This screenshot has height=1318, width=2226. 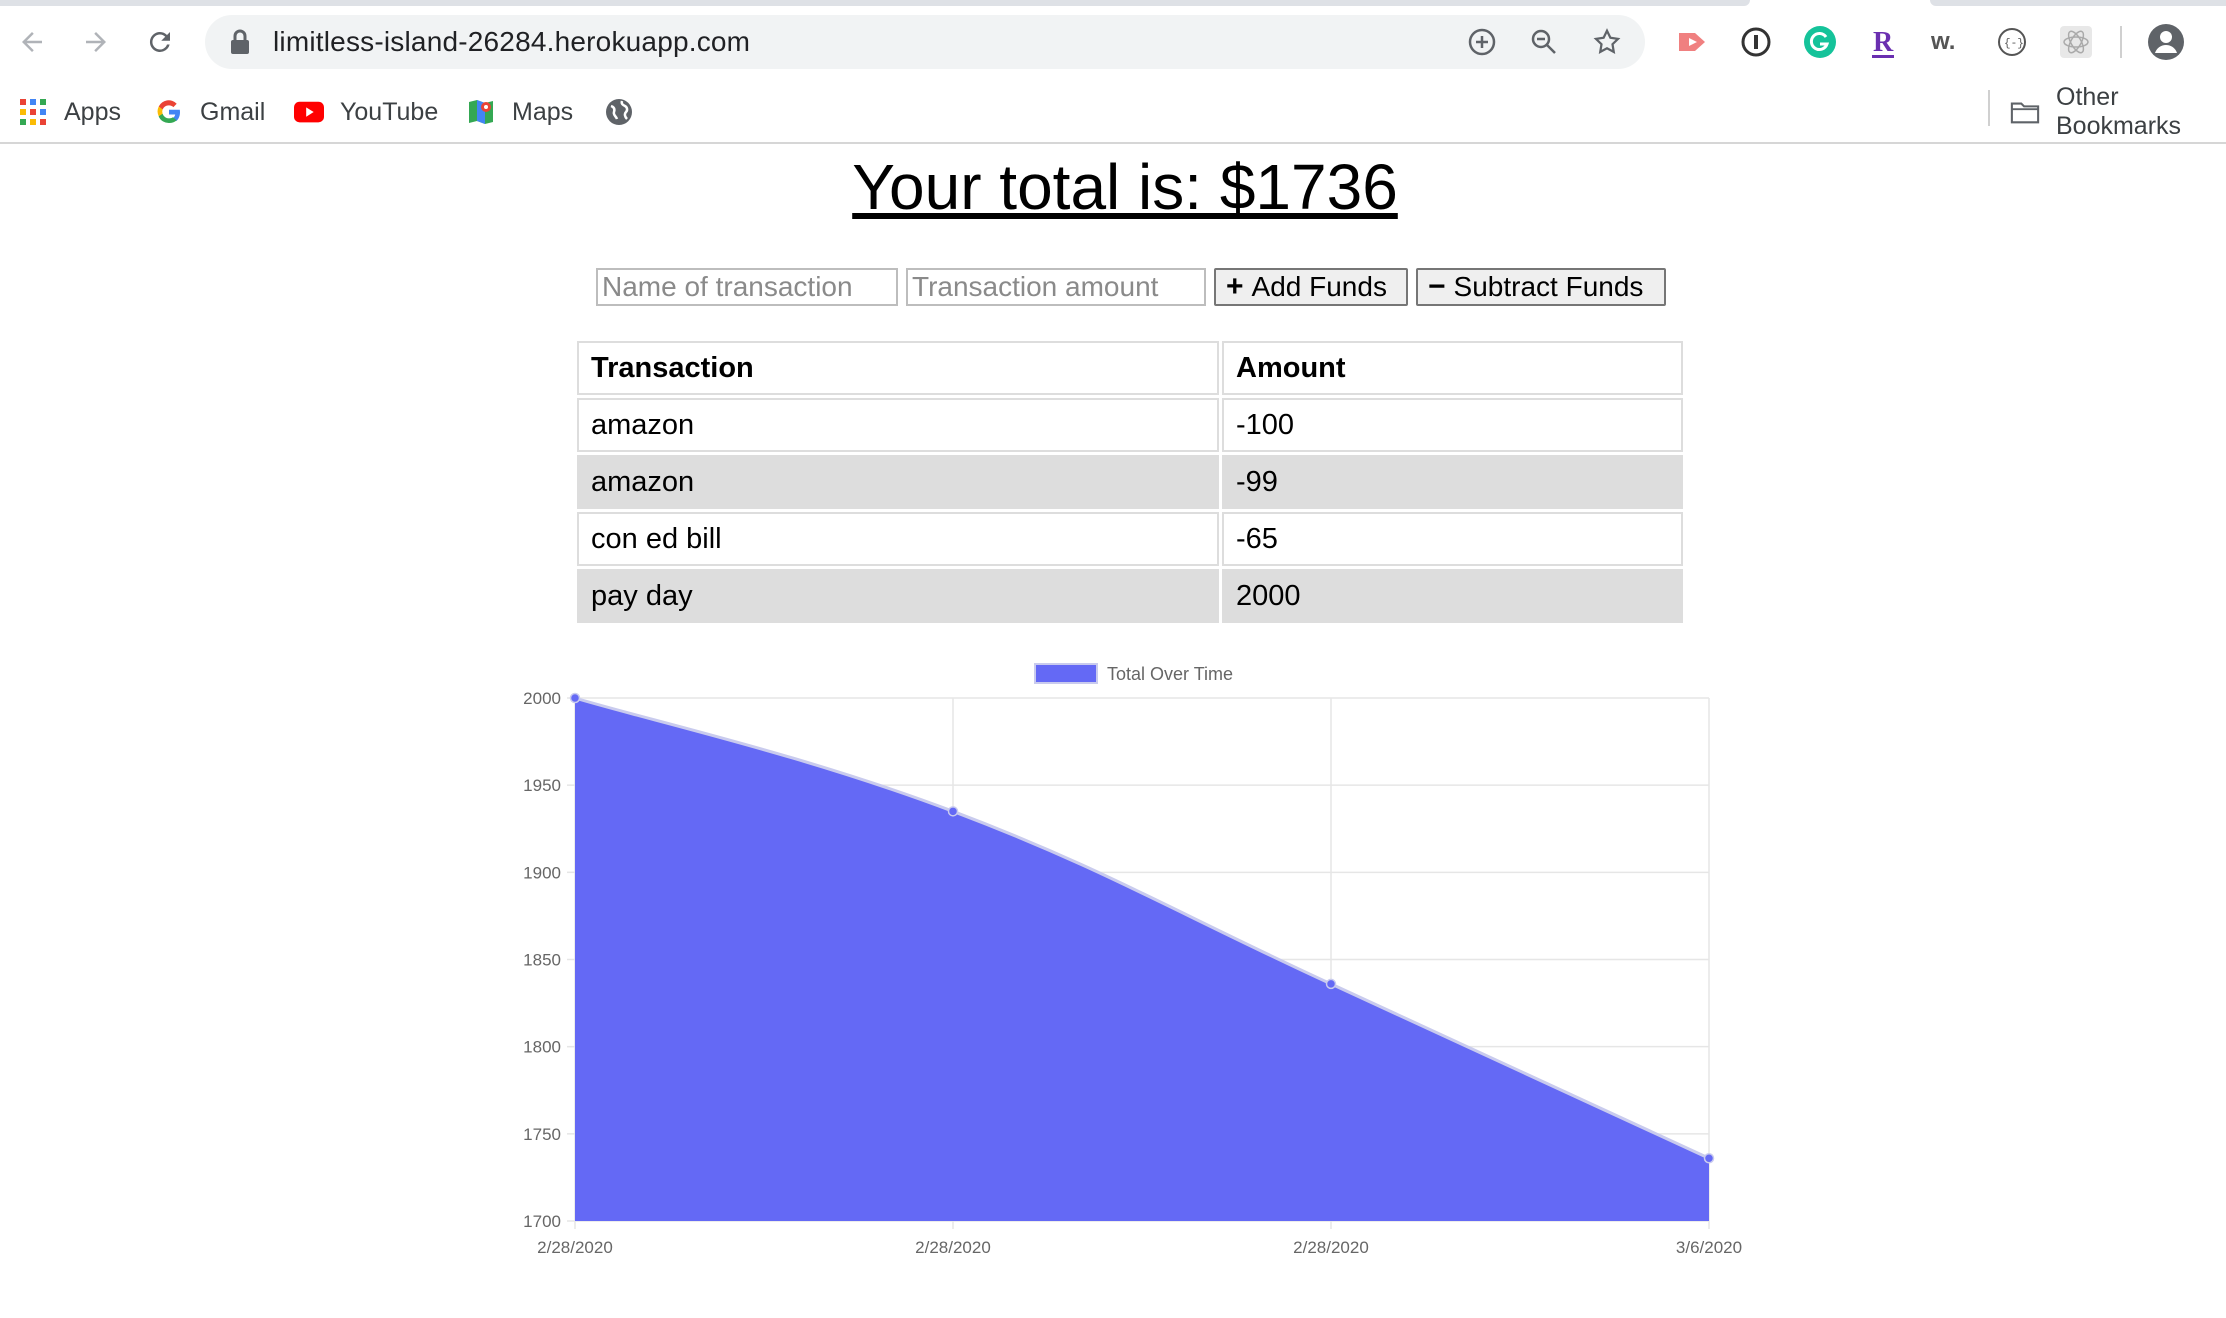 What do you see at coordinates (233, 111) in the screenshot?
I see `bookmark-label: Gmail` at bounding box center [233, 111].